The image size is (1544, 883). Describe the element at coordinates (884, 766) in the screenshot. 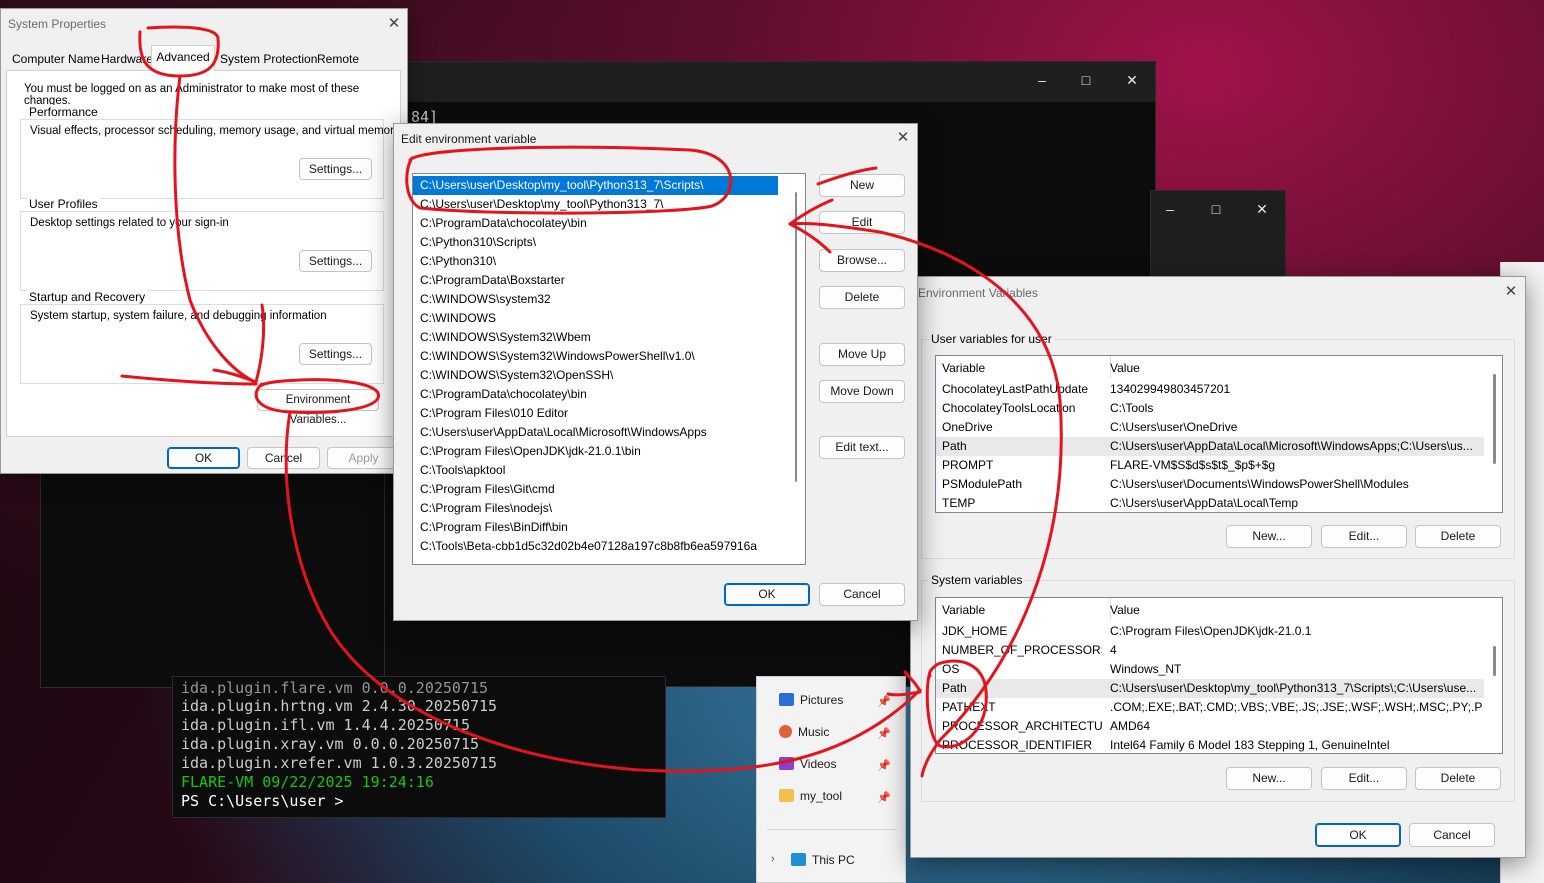

I see `pin-icon: 📌` at that location.